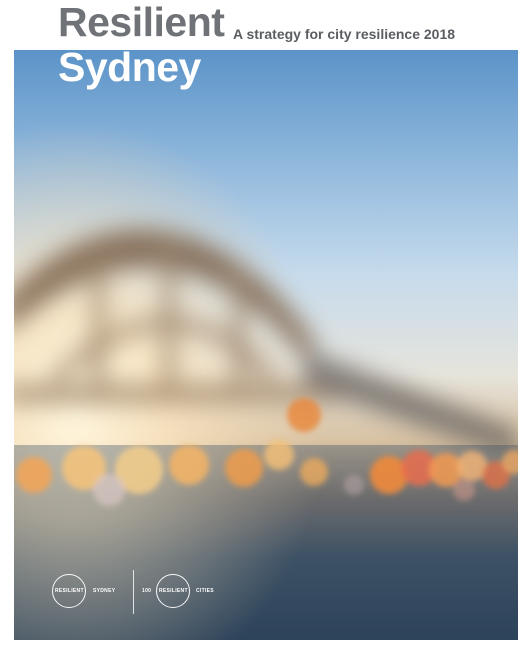  I want to click on cover-title-line1: Resilient, so click(141, 22).